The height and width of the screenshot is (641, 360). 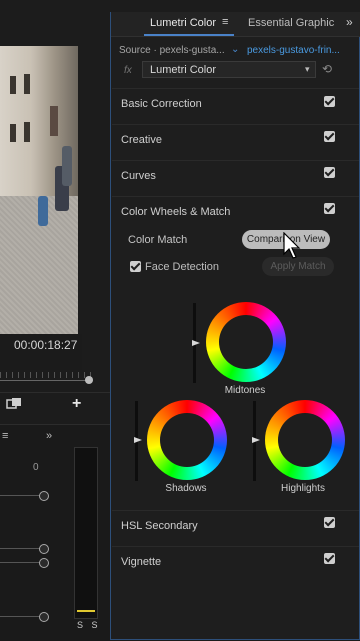 I want to click on meter-solo-labels: S S, so click(x=89, y=625).